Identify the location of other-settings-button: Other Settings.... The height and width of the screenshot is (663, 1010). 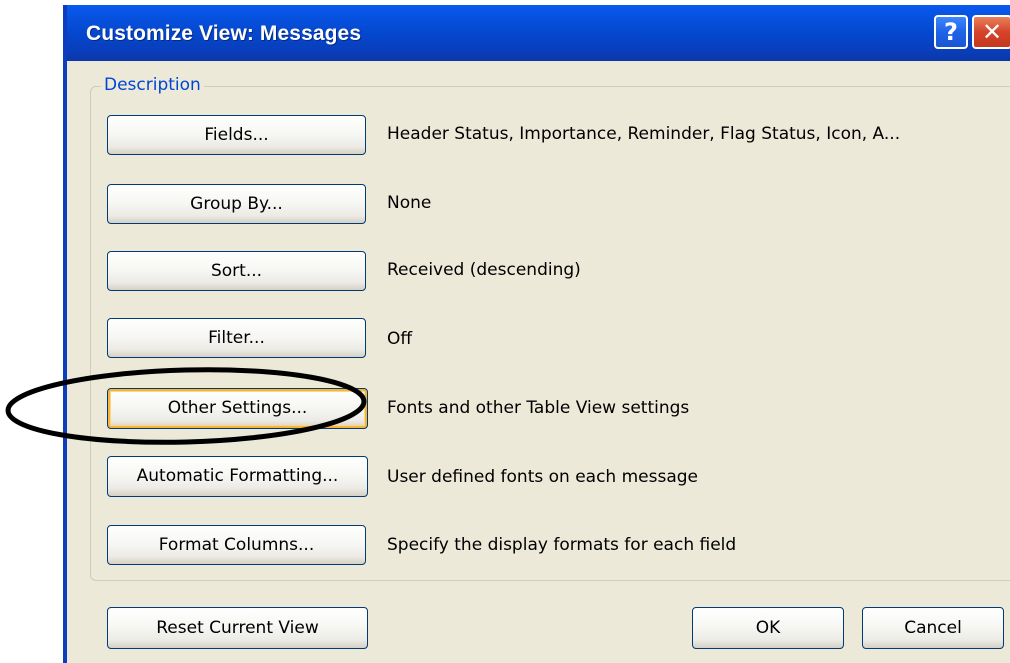
(237, 408).